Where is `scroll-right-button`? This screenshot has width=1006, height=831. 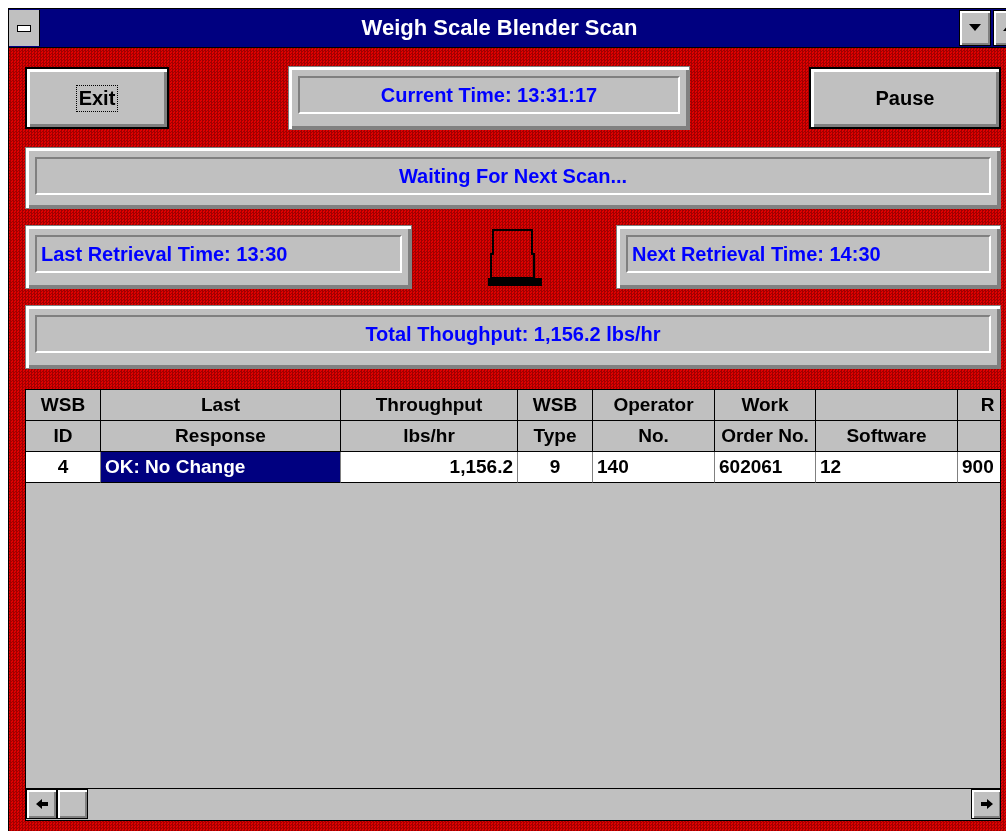
scroll-right-button is located at coordinates (985, 804).